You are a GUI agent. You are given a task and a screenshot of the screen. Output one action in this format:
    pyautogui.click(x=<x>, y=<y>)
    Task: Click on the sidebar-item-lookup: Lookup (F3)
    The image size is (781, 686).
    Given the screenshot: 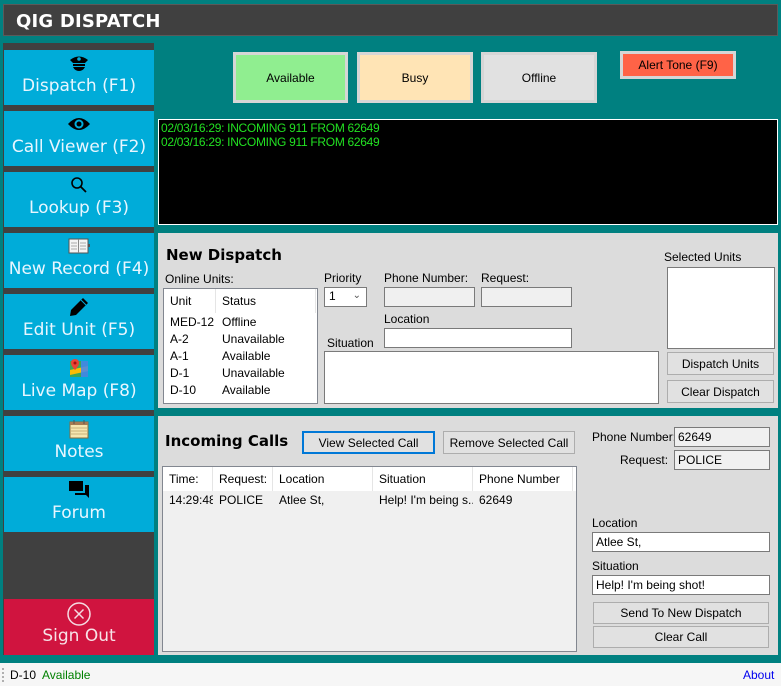 What is the action you would take?
    pyautogui.click(x=79, y=199)
    